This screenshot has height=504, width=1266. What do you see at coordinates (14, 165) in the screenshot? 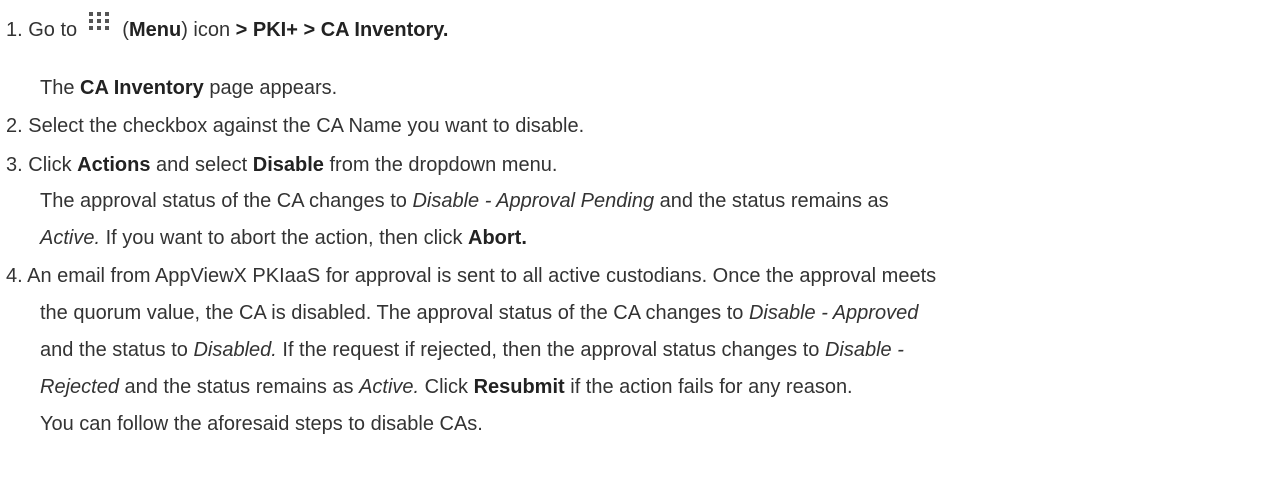
I see `step-3-number: 3.` at bounding box center [14, 165].